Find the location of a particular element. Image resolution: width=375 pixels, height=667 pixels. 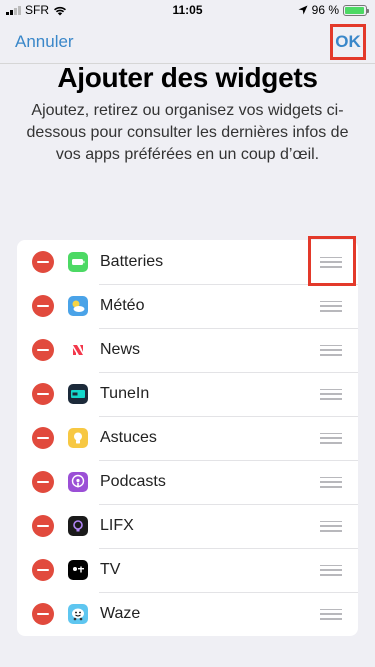

widget-label: TuneIn is located at coordinates (125, 393).